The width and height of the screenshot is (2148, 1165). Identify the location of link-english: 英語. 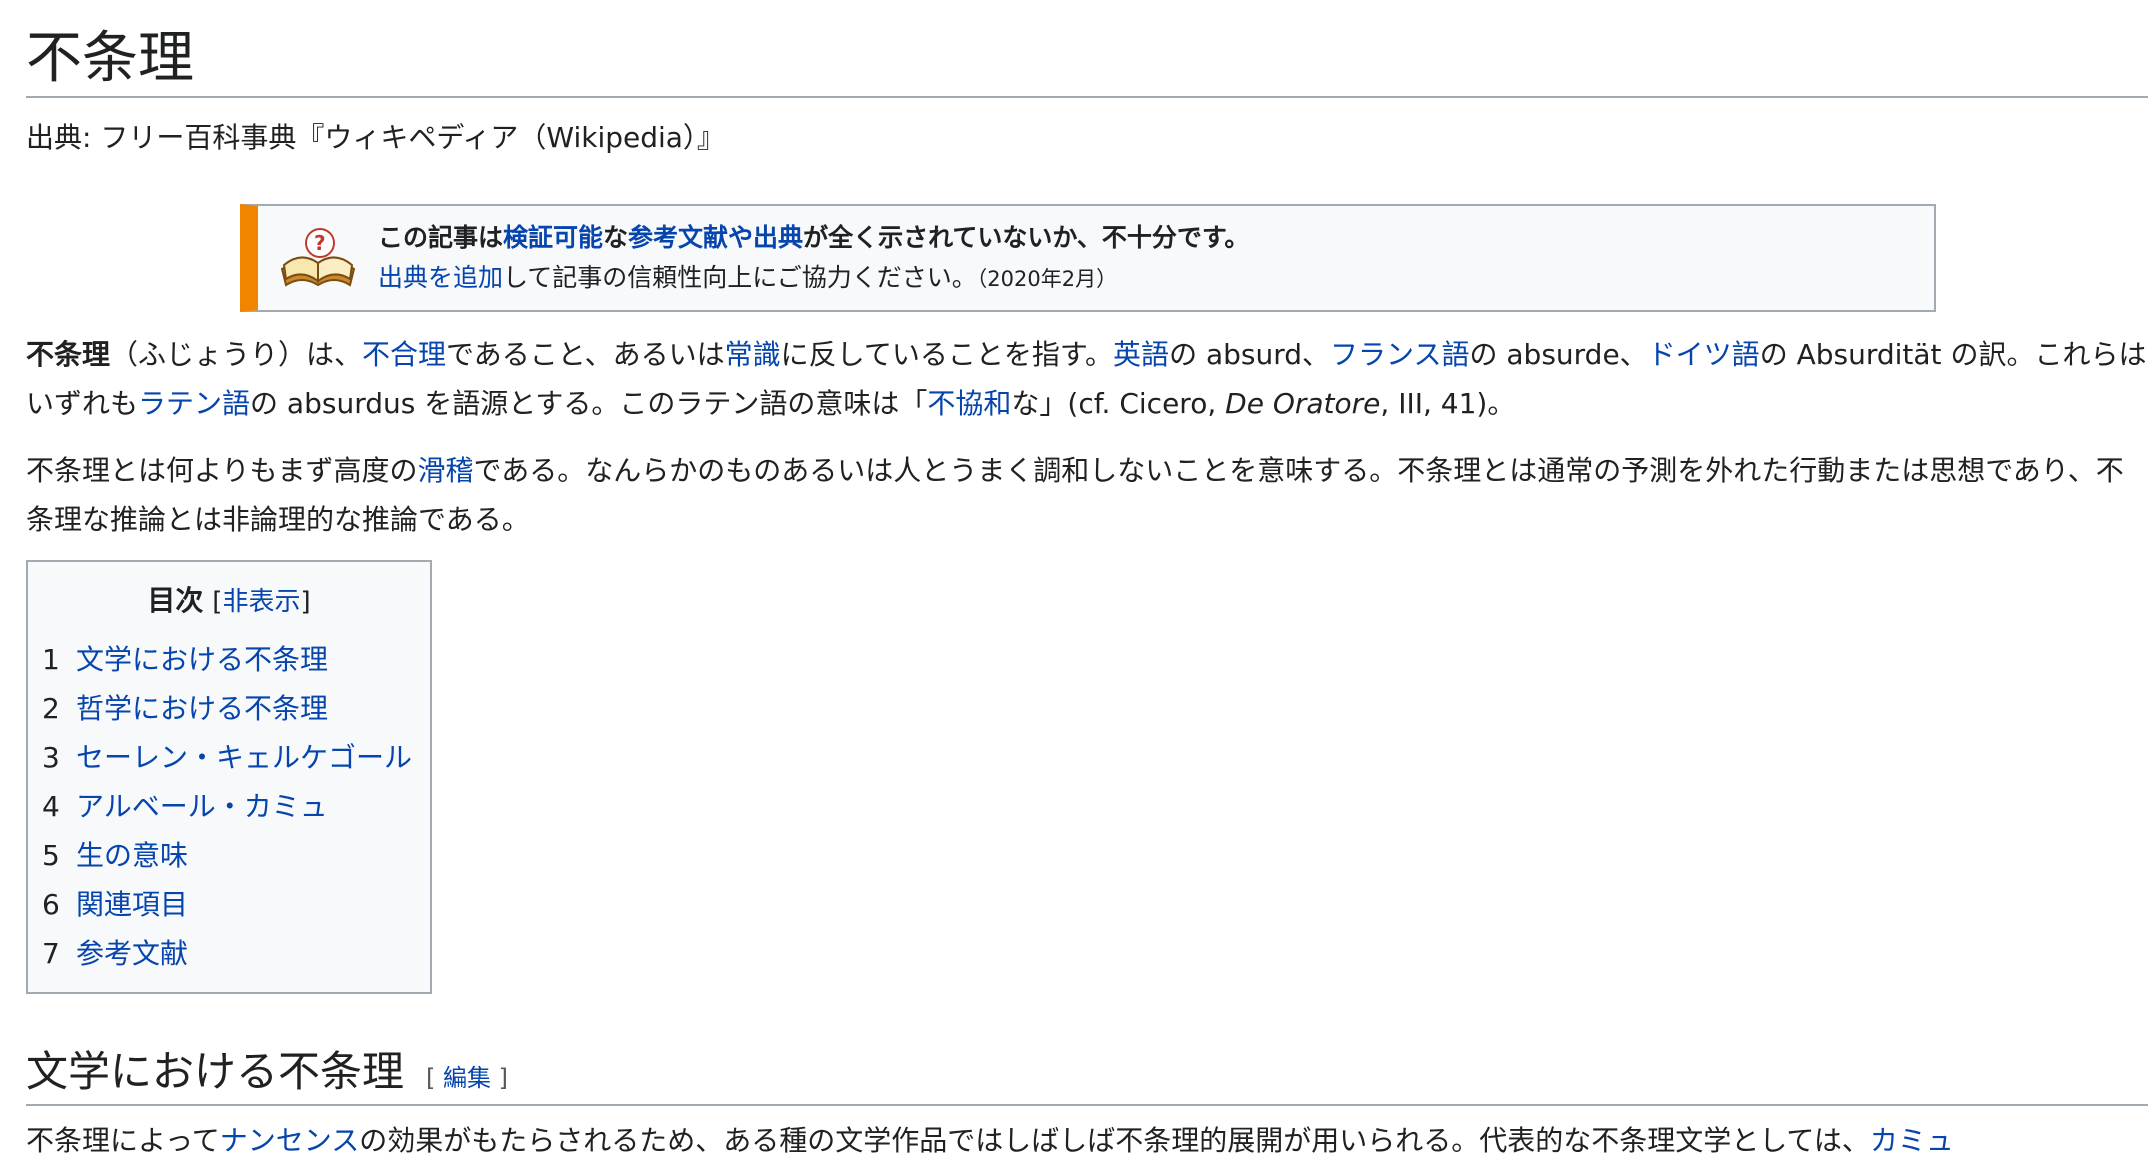
(1141, 354).